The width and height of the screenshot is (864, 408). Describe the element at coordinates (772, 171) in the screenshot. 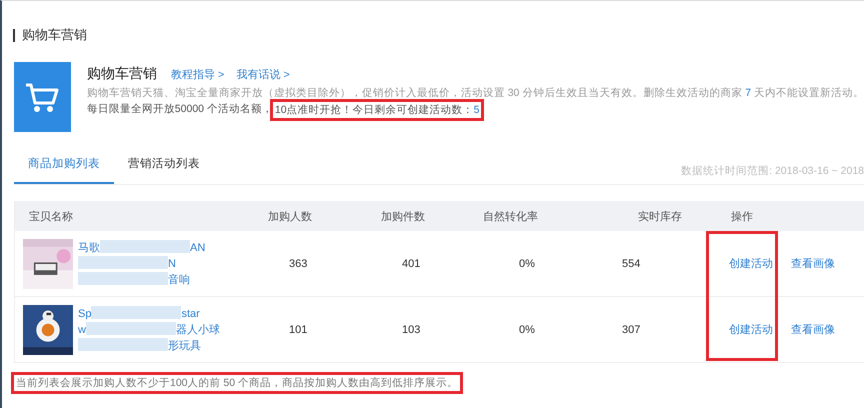

I see `date-range: 数据统计时间范围: 2018-03-16 ~ 2018` at that location.